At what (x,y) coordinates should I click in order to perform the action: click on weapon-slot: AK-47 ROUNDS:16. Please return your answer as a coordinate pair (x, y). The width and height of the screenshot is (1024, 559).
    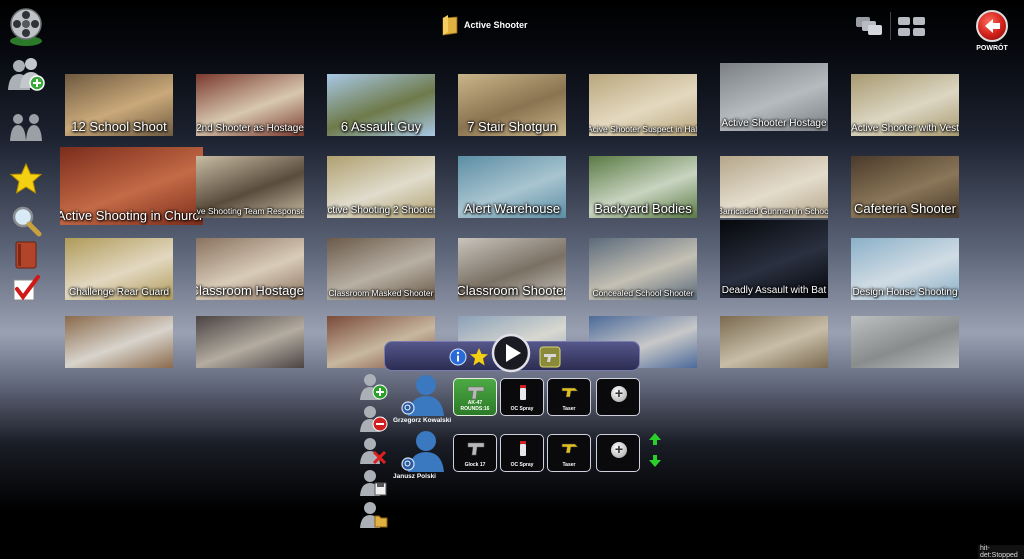
    Looking at the image, I should click on (475, 397).